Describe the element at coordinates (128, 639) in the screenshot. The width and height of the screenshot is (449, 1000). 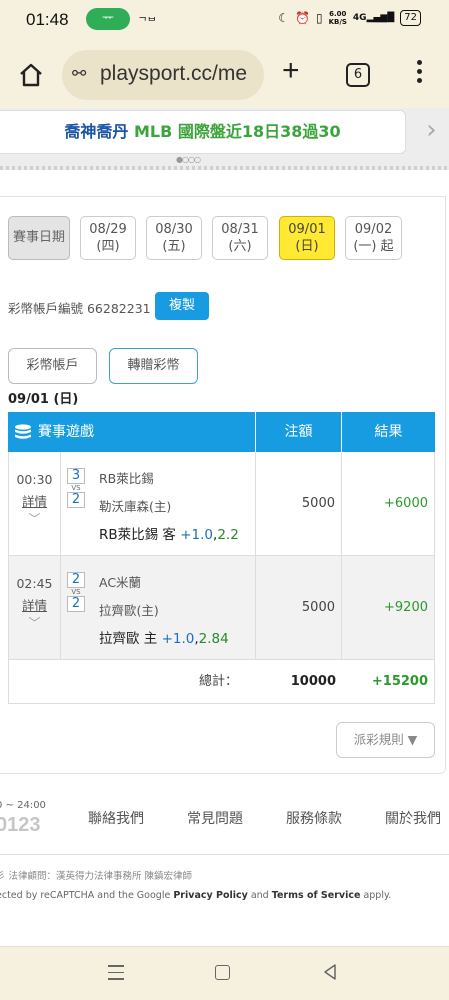
I see `pick-team: 拉齊歐 主` at that location.